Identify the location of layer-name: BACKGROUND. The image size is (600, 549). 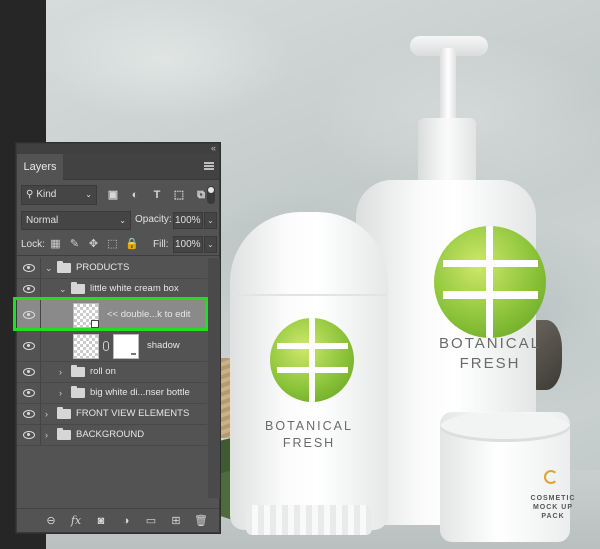
(110, 434).